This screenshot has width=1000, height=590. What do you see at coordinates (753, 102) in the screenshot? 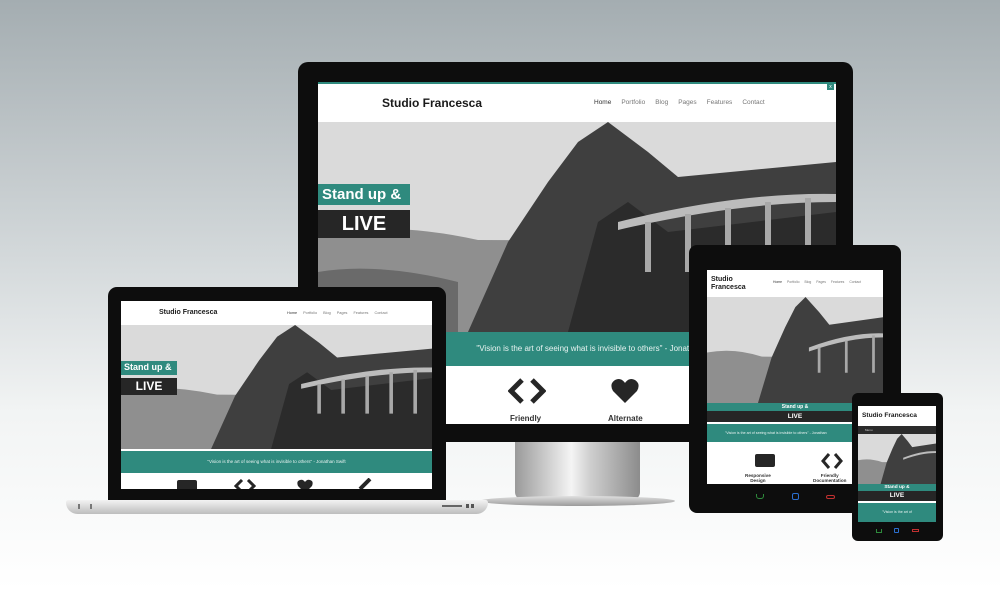
I see `nav-contact: Contact` at bounding box center [753, 102].